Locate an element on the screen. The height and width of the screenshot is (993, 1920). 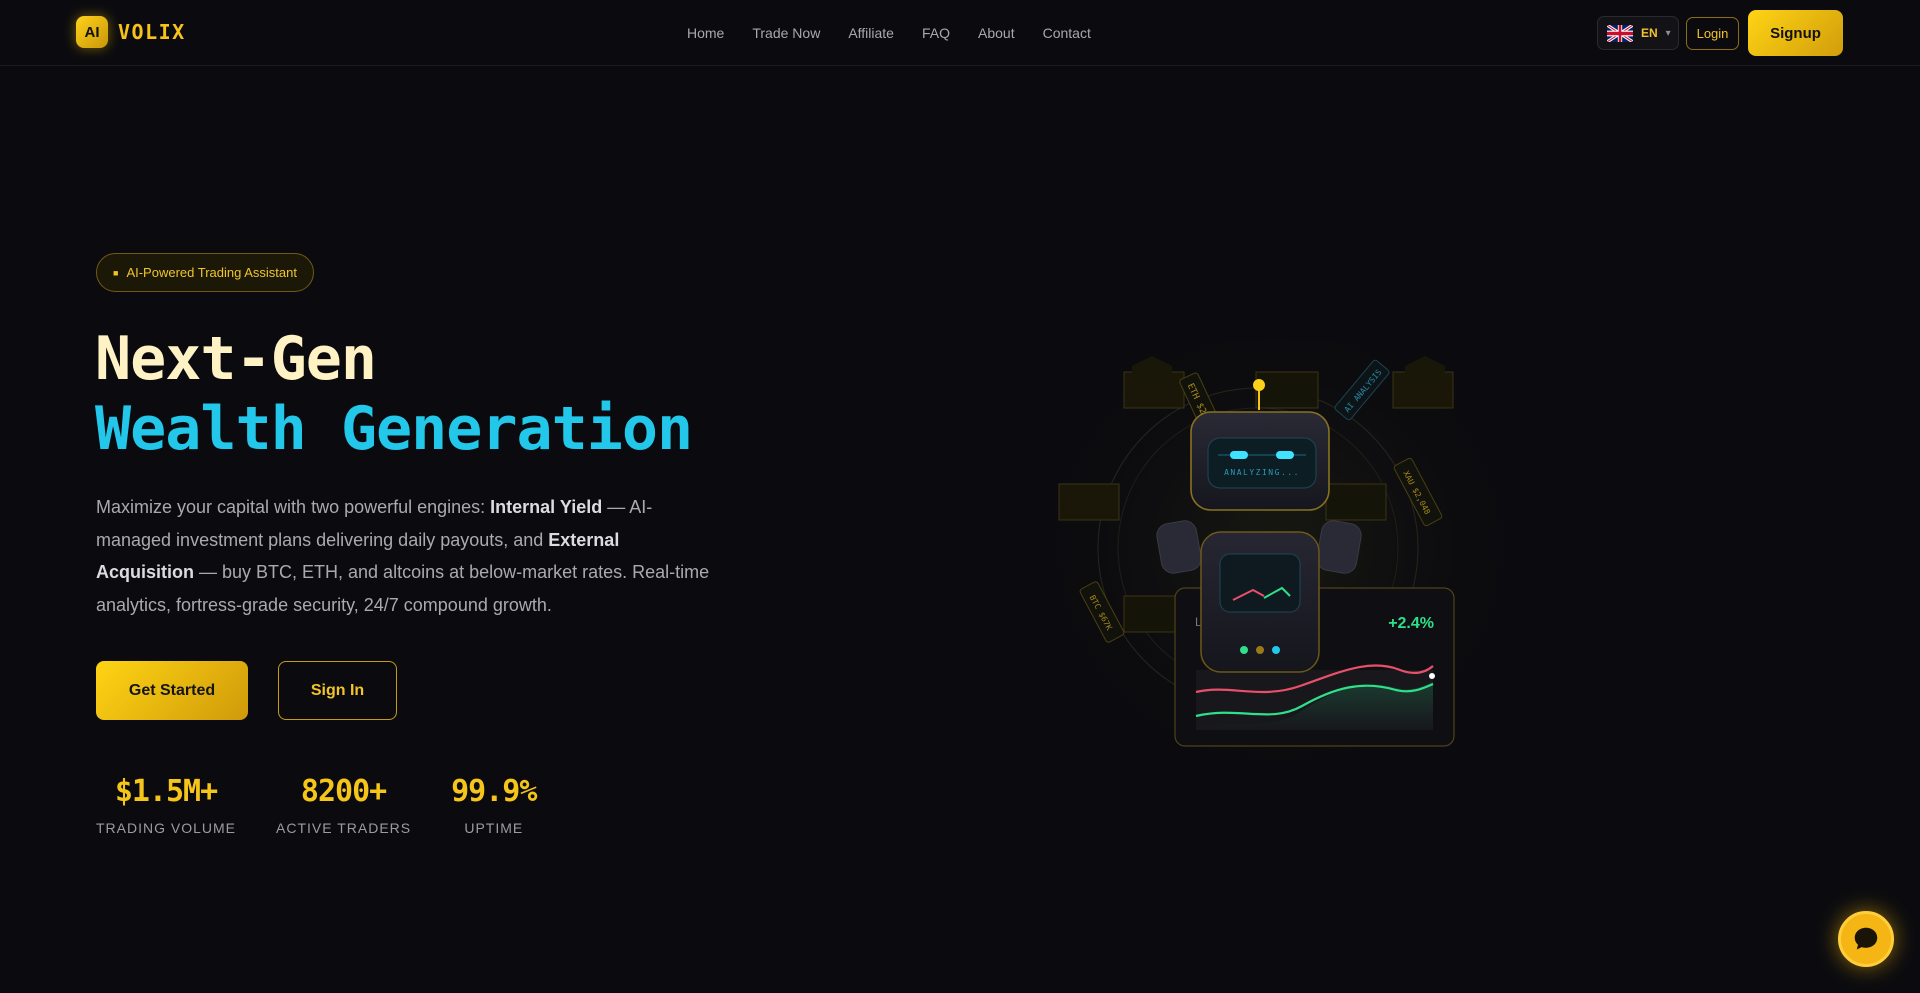
chart-change-value: +2.4% is located at coordinates (1411, 623).